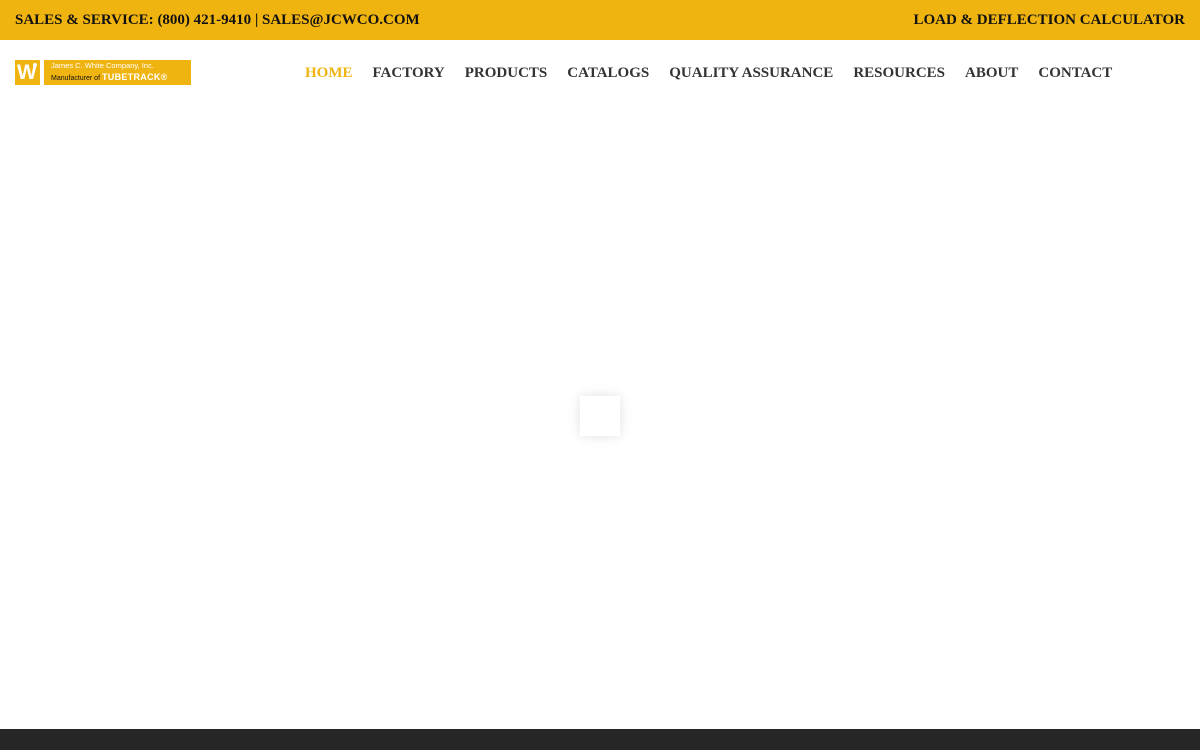  I want to click on load-deflection-calculator-link: LOAD & DEFLECTION CALCULATOR, so click(1049, 20).